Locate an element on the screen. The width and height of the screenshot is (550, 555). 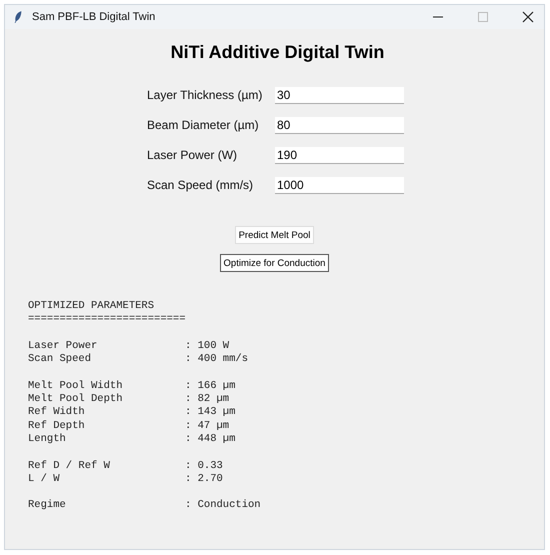
output-value: : 166 µm is located at coordinates (210, 387).